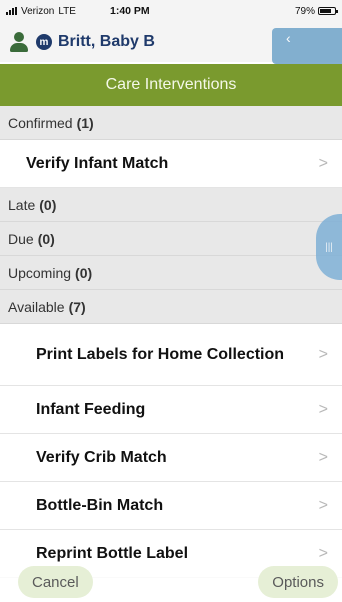 This screenshot has width=342, height=602. I want to click on cancel-button: Cancel, so click(55, 582).